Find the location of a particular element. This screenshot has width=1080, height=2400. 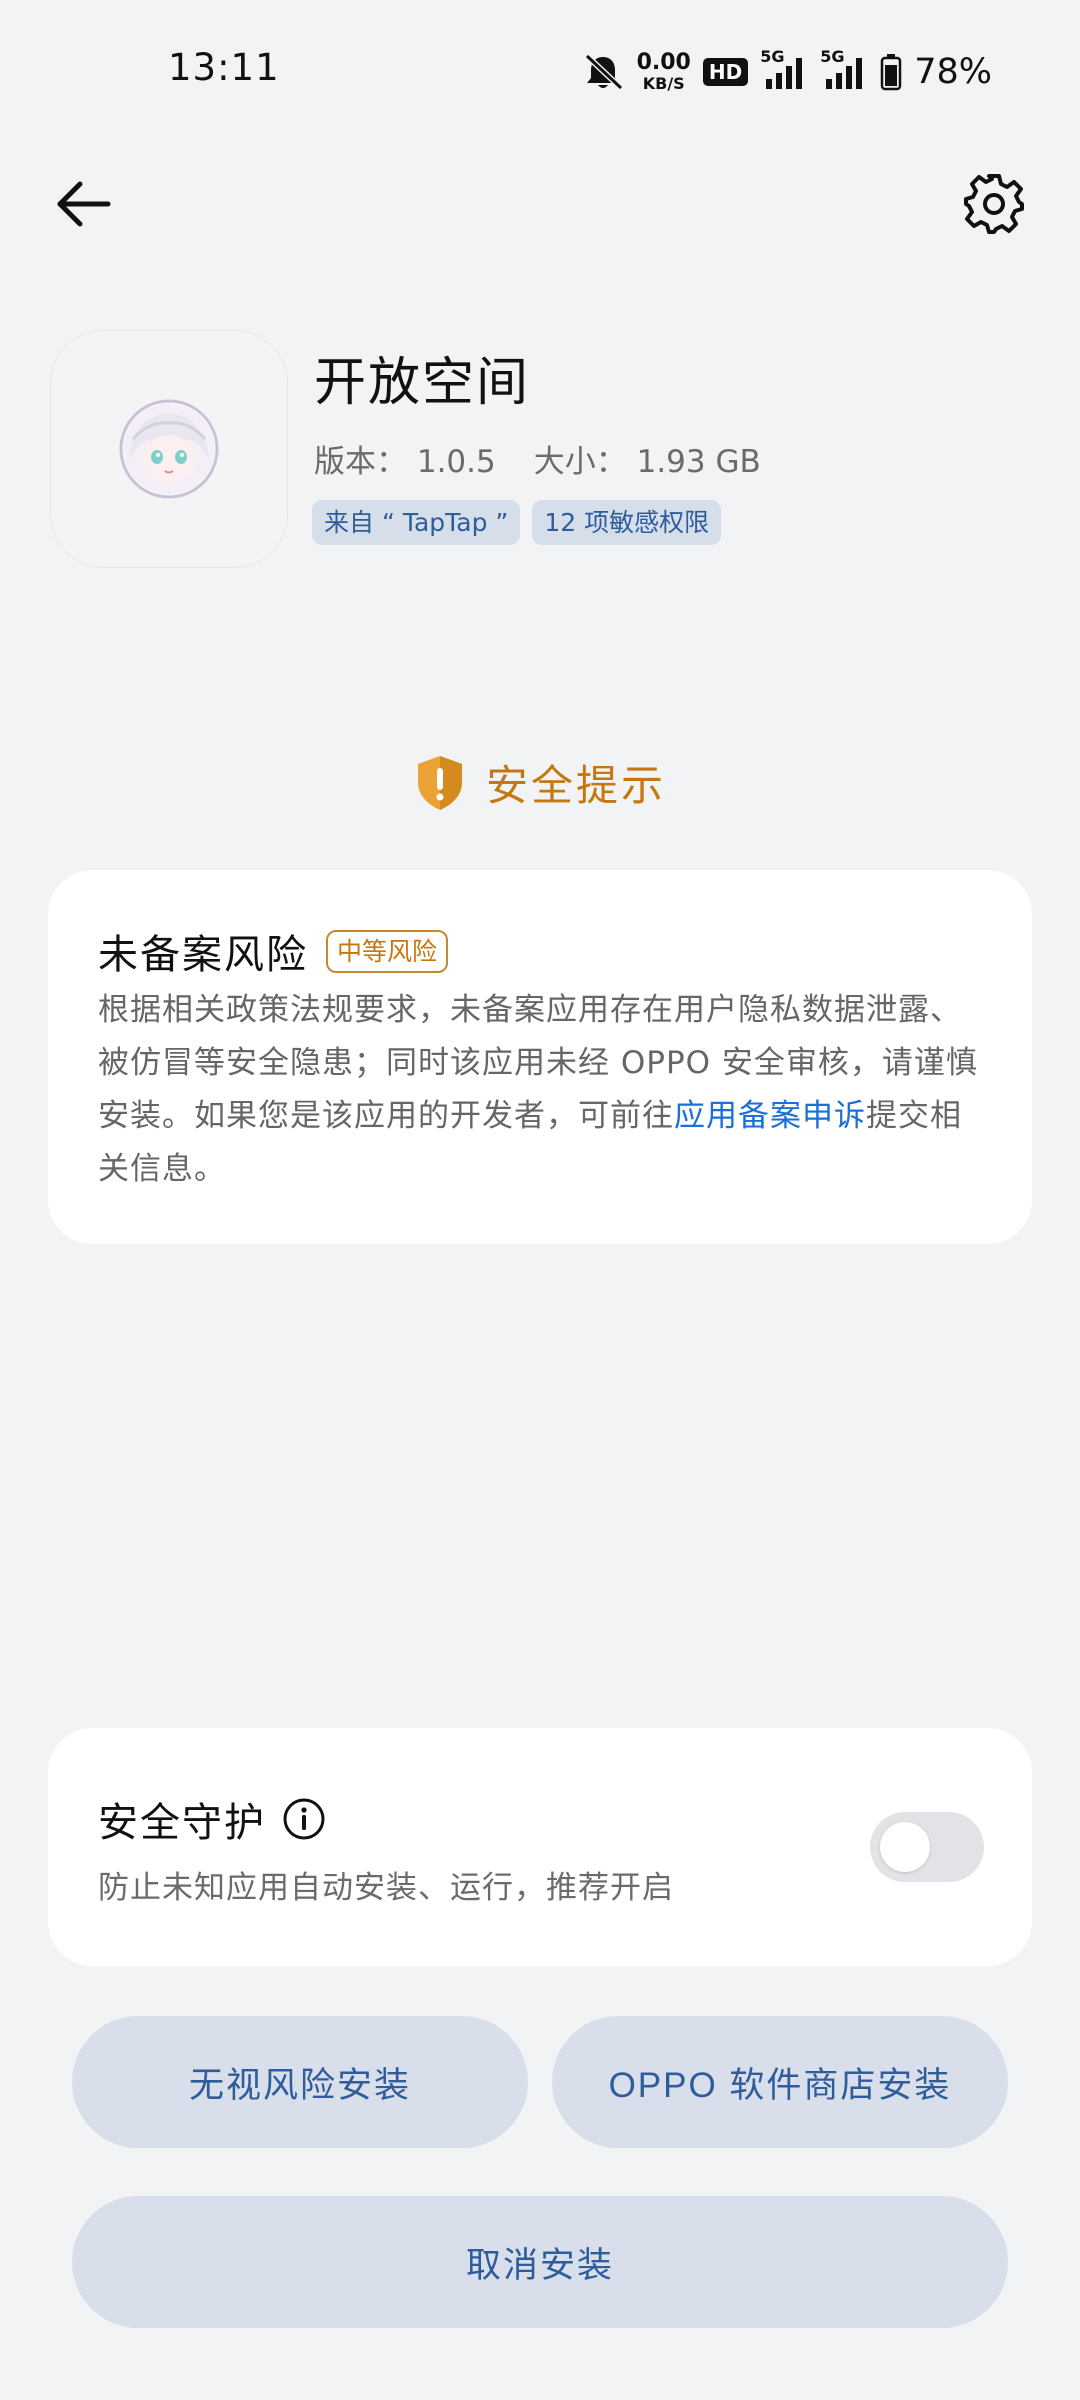

version-label: 版本： is located at coordinates (360, 462).